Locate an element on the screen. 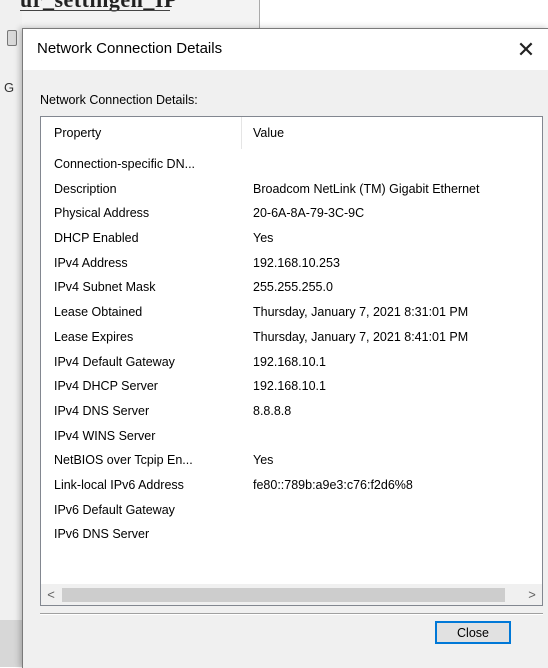  chevron-right-icon: > is located at coordinates (532, 595).